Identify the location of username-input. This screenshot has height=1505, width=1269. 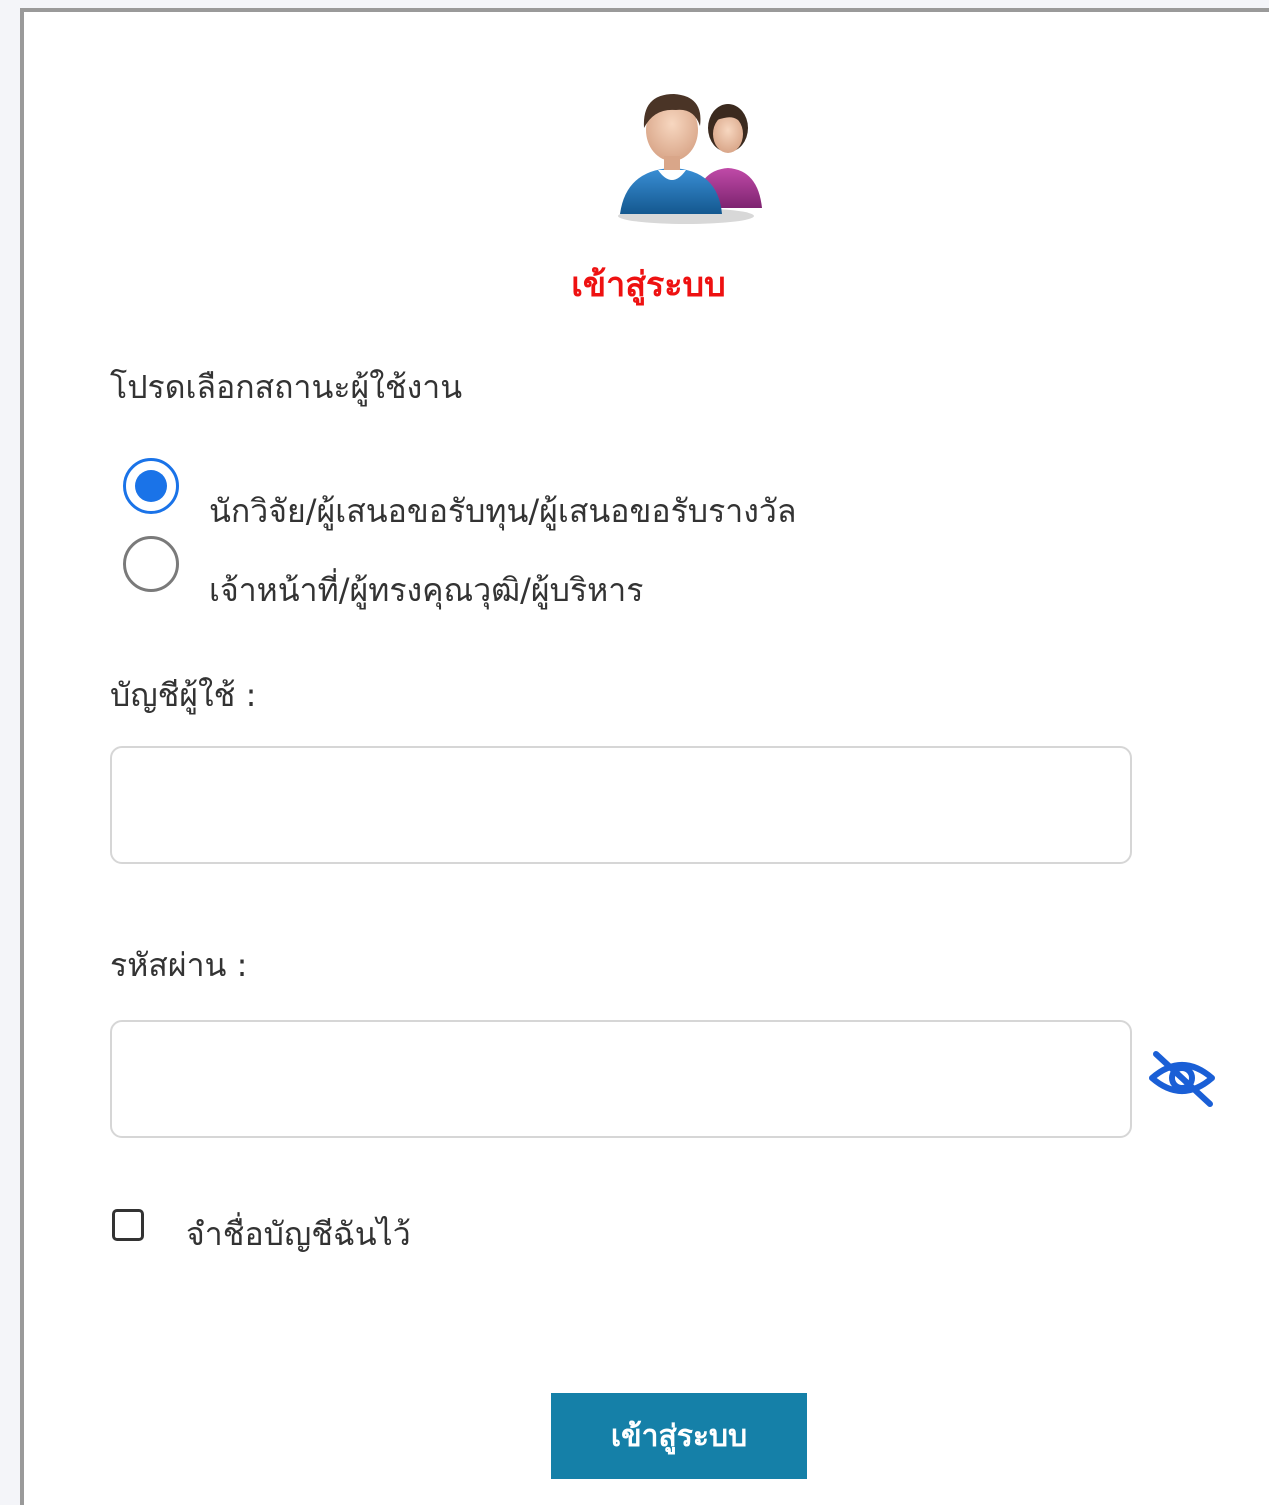
(621, 805).